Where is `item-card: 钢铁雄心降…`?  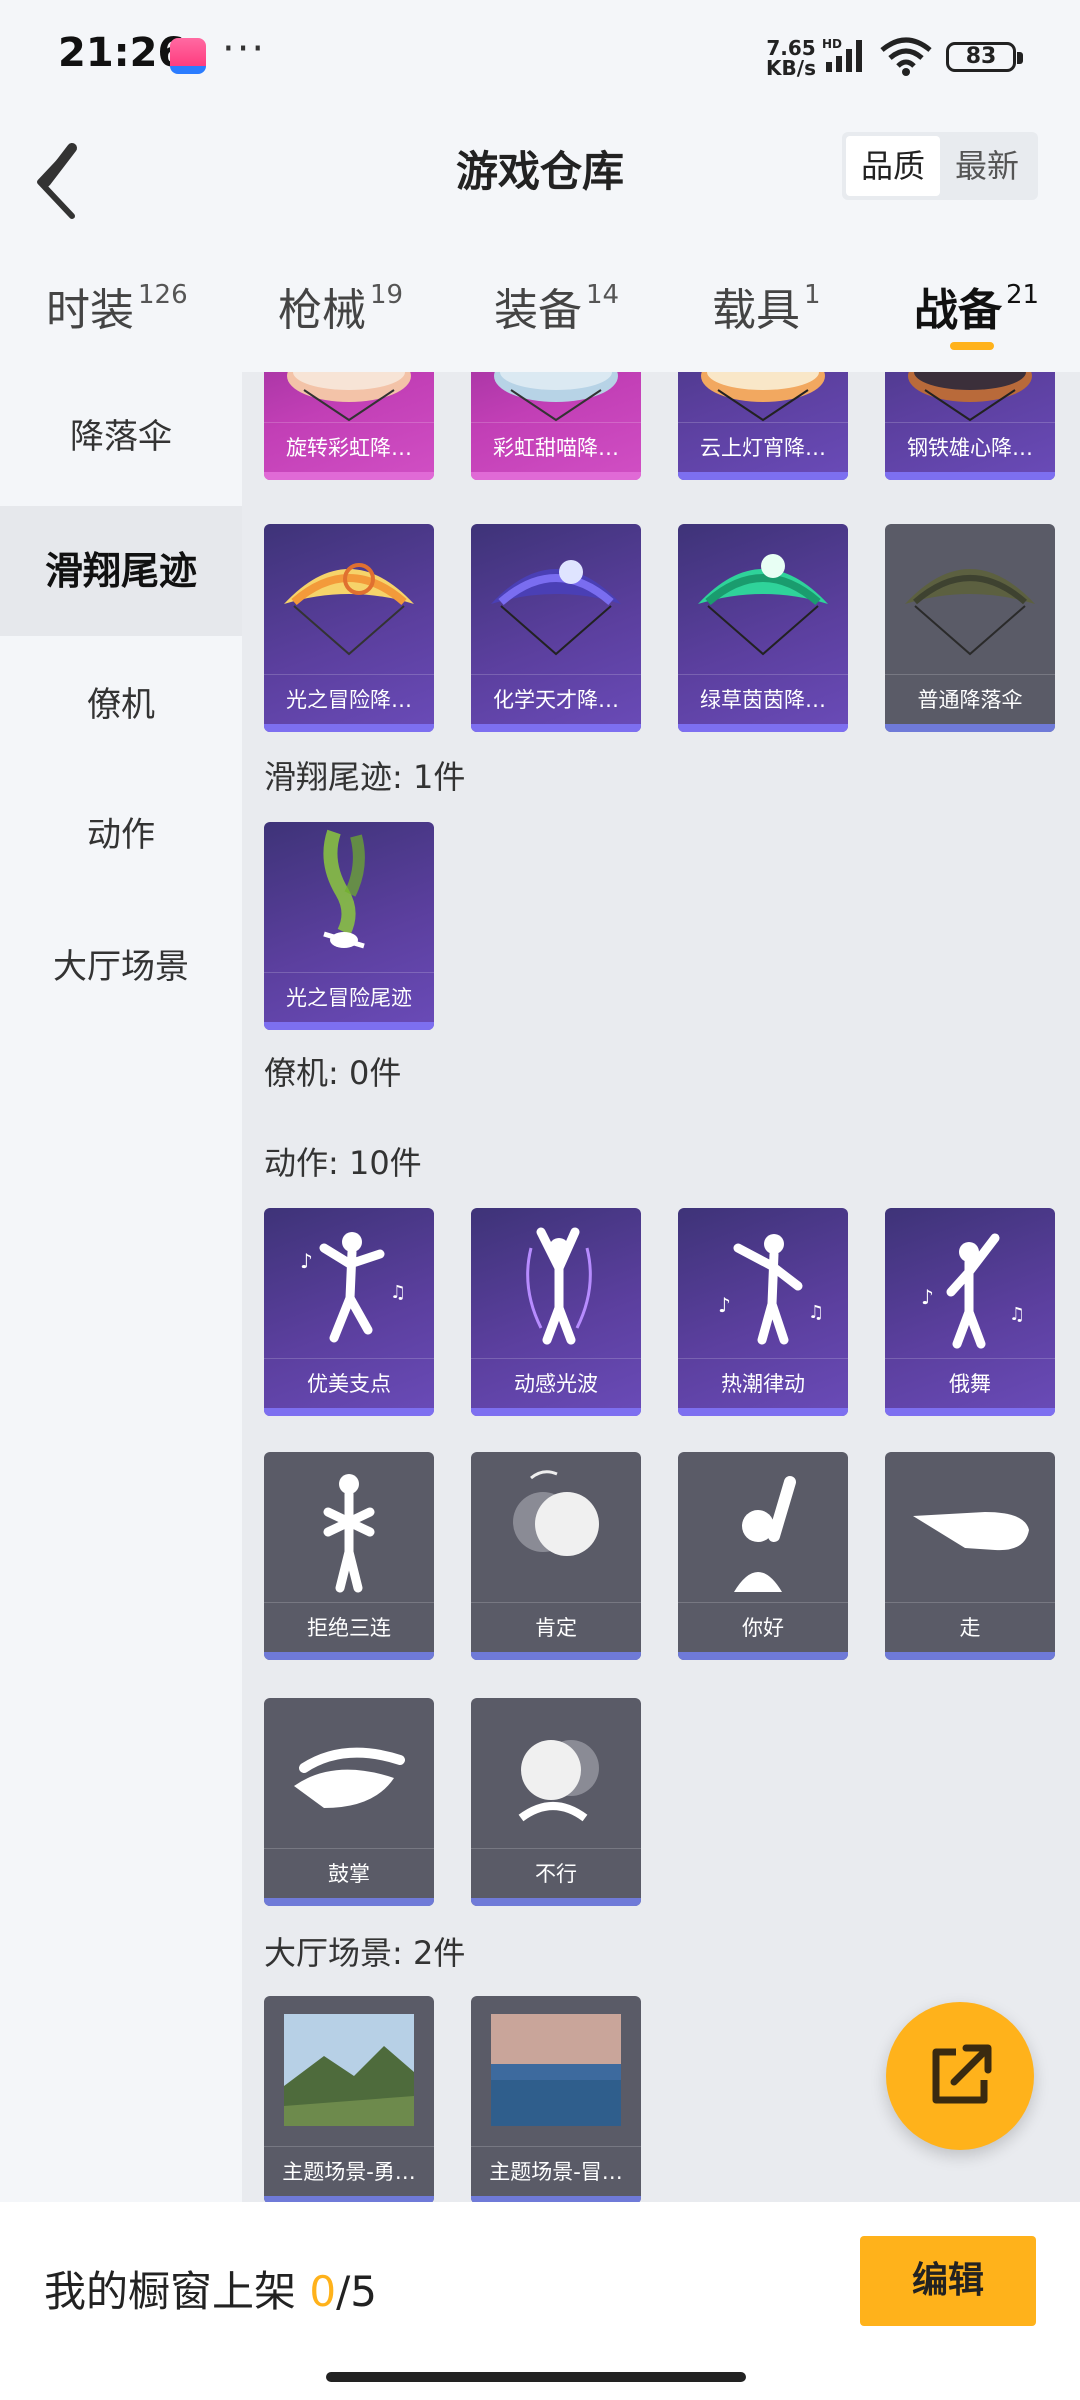 item-card: 钢铁雄心降… is located at coordinates (970, 426).